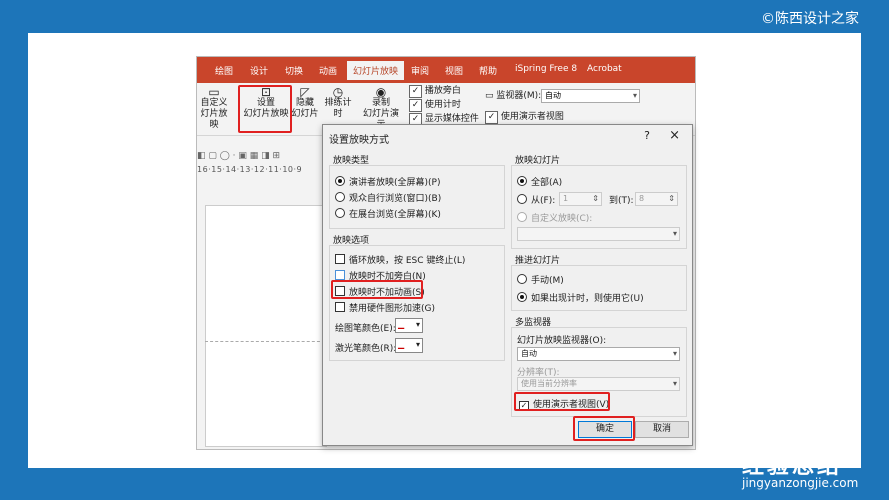 This screenshot has width=889, height=500. What do you see at coordinates (340, 213) in the screenshot?
I see `radio-kiosk` at bounding box center [340, 213].